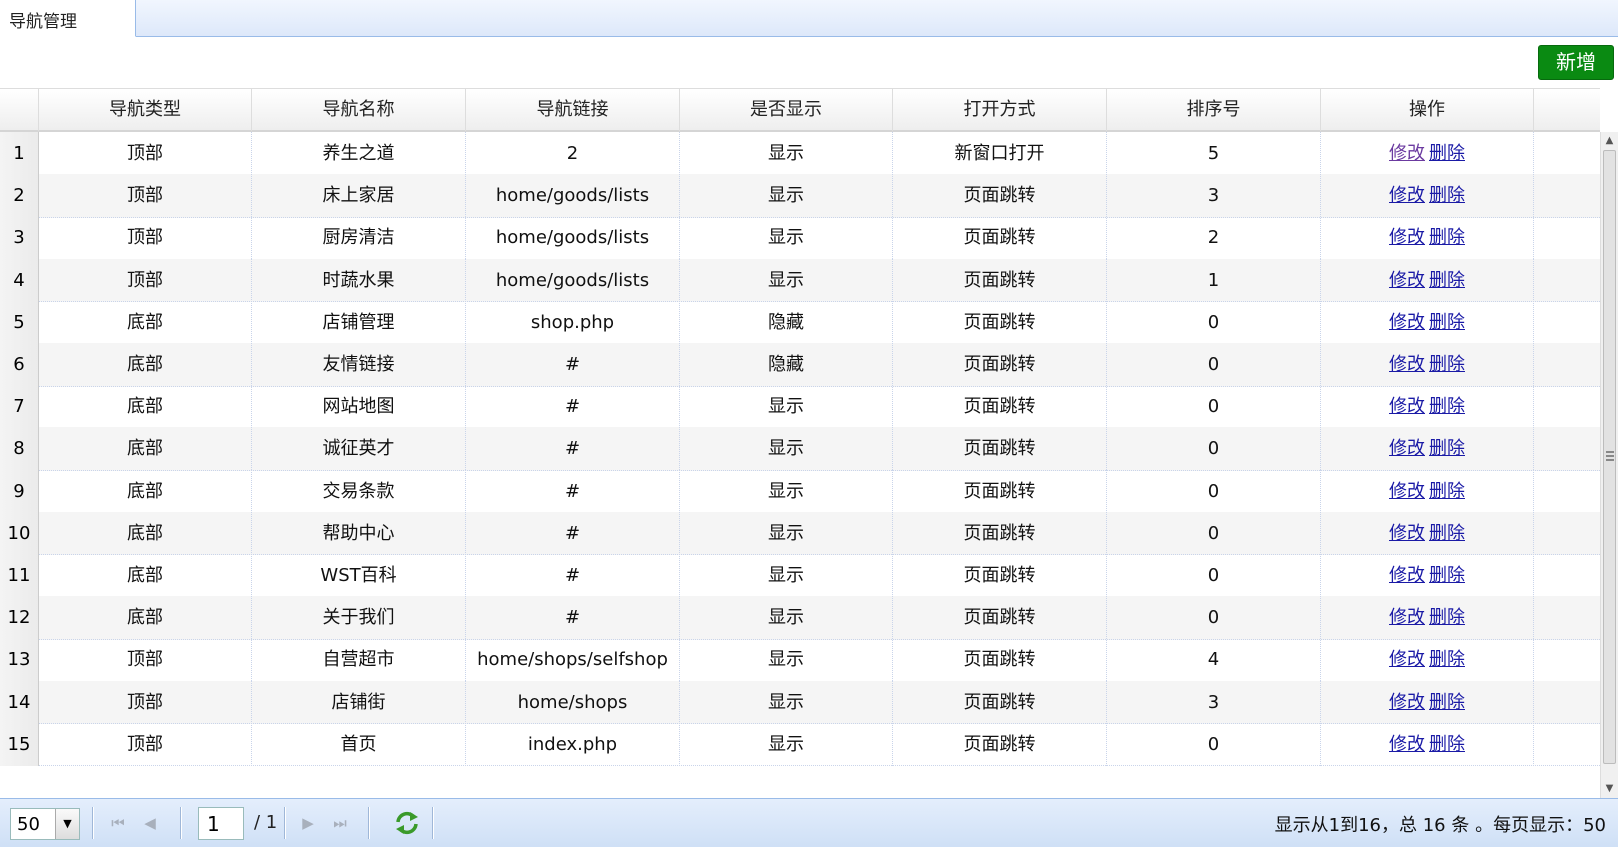  Describe the element at coordinates (118, 823) in the screenshot. I see `first-page-icon: ⏮` at that location.